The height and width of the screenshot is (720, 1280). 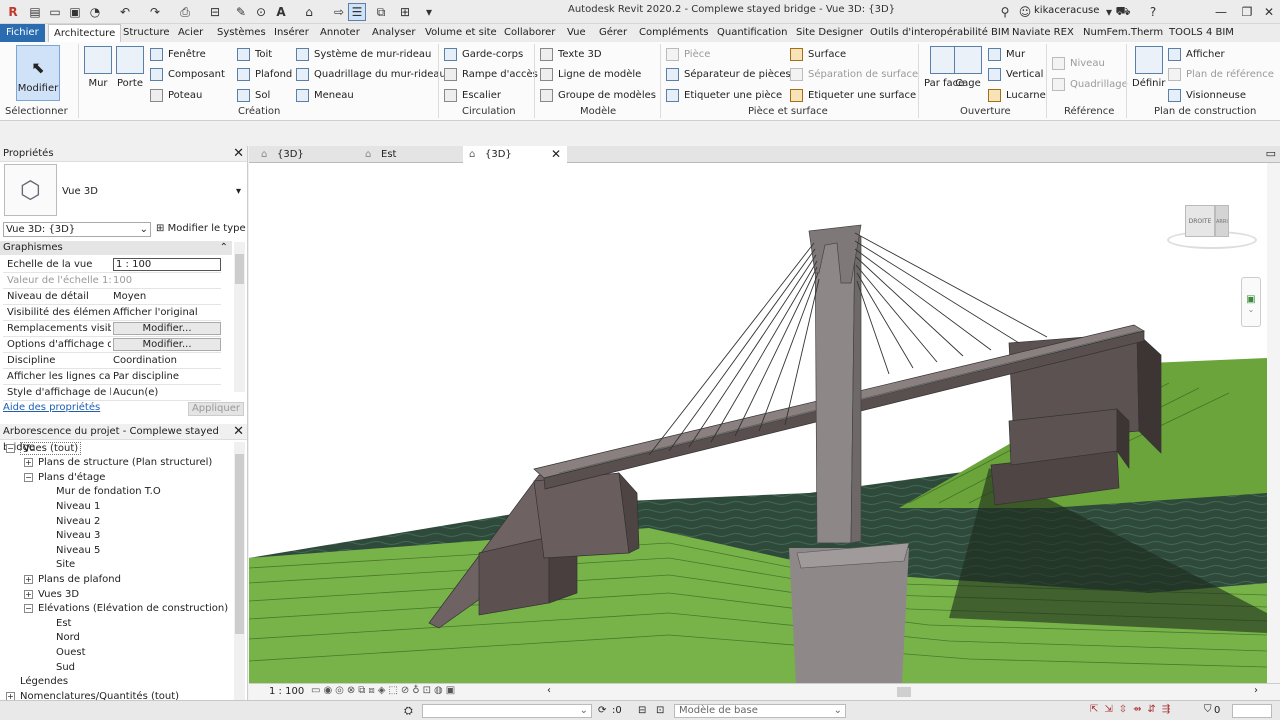 I want to click on sol-button: Sol, so click(x=253, y=95).